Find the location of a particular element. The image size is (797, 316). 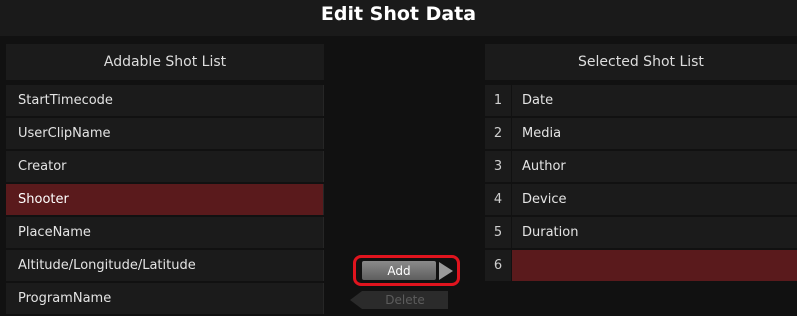

selected-item-2: 2 Media is located at coordinates (641, 133).